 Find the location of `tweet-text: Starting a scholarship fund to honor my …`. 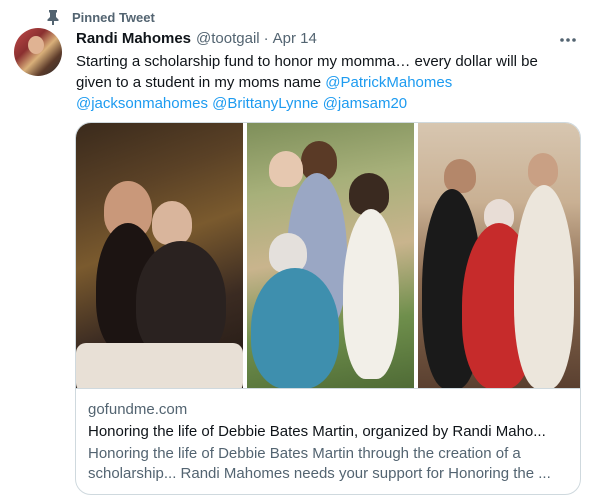

tweet-text: Starting a scholarship fund to honor my … is located at coordinates (321, 82).